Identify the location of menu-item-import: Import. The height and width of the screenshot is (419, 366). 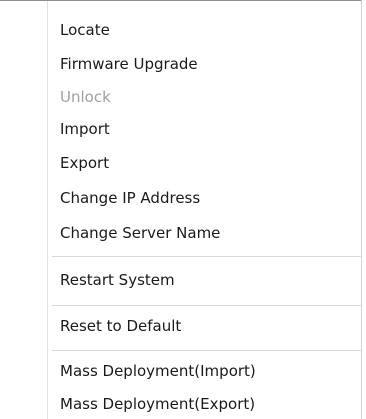
(85, 129).